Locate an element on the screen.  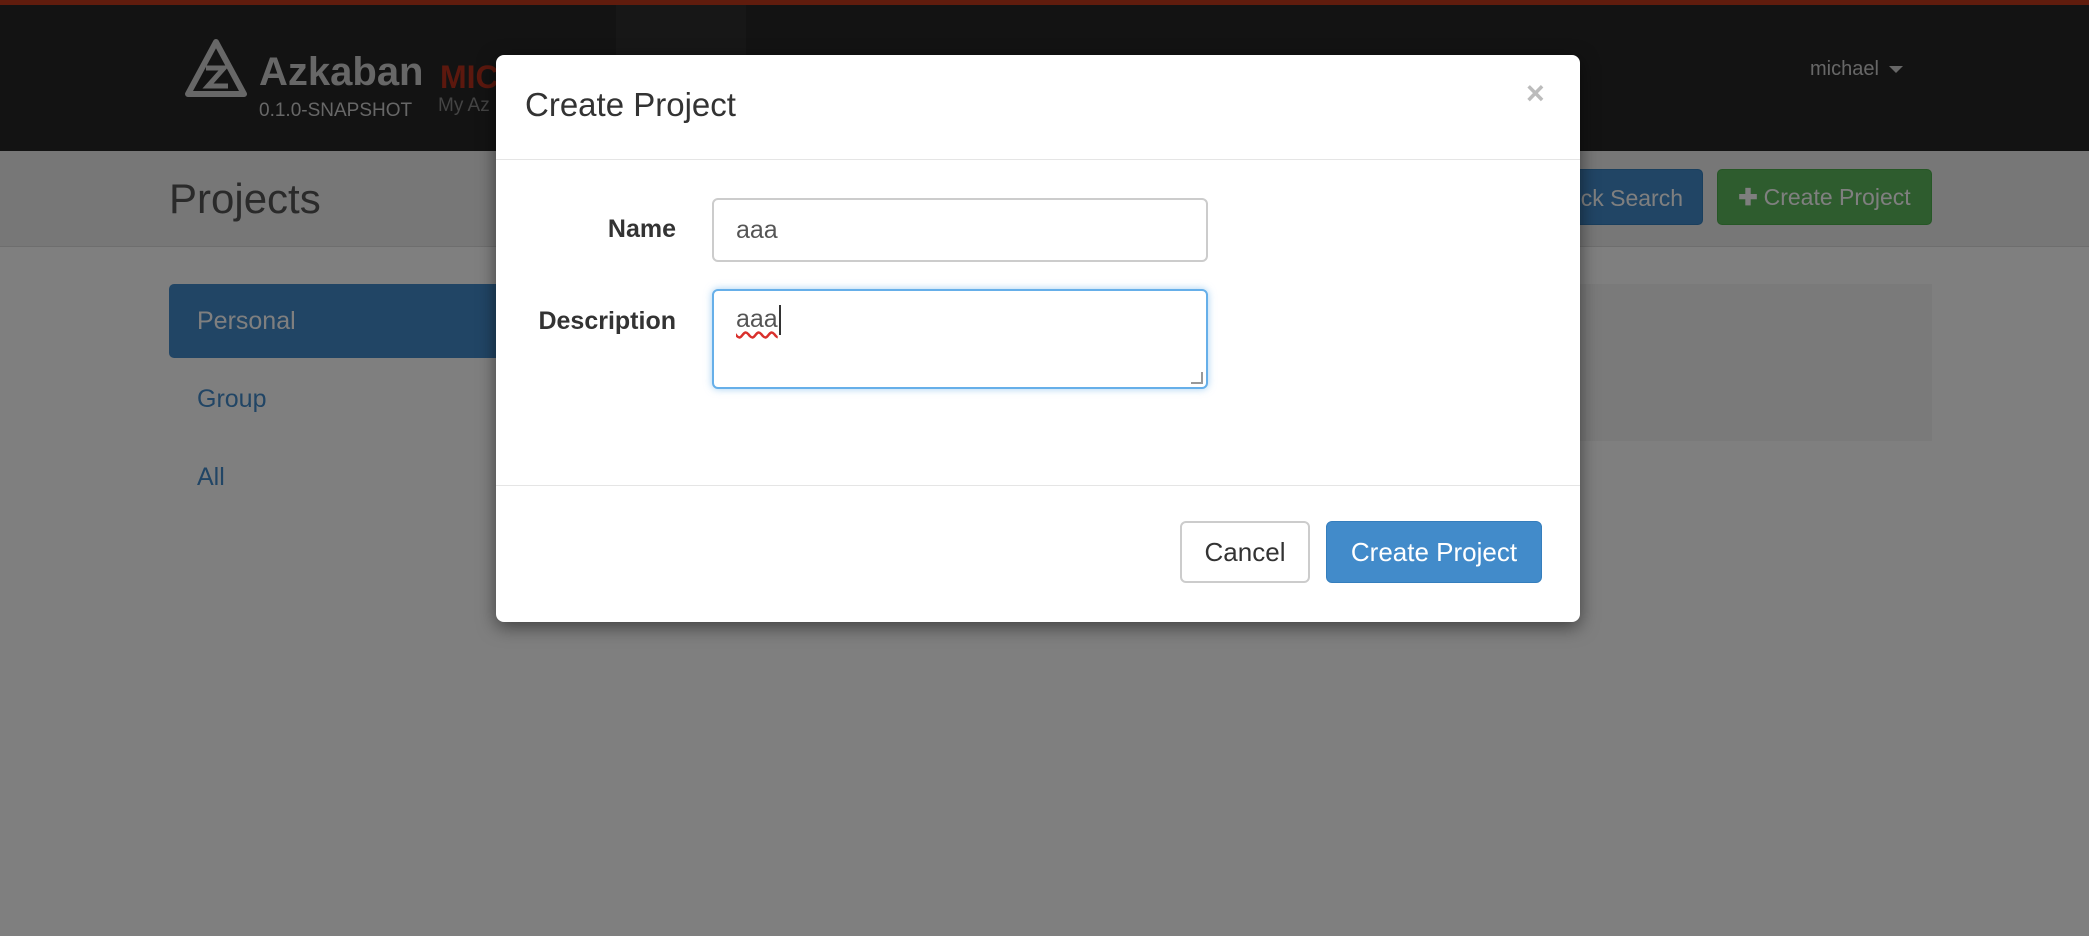
resize-handle-icon is located at coordinates (1197, 378).